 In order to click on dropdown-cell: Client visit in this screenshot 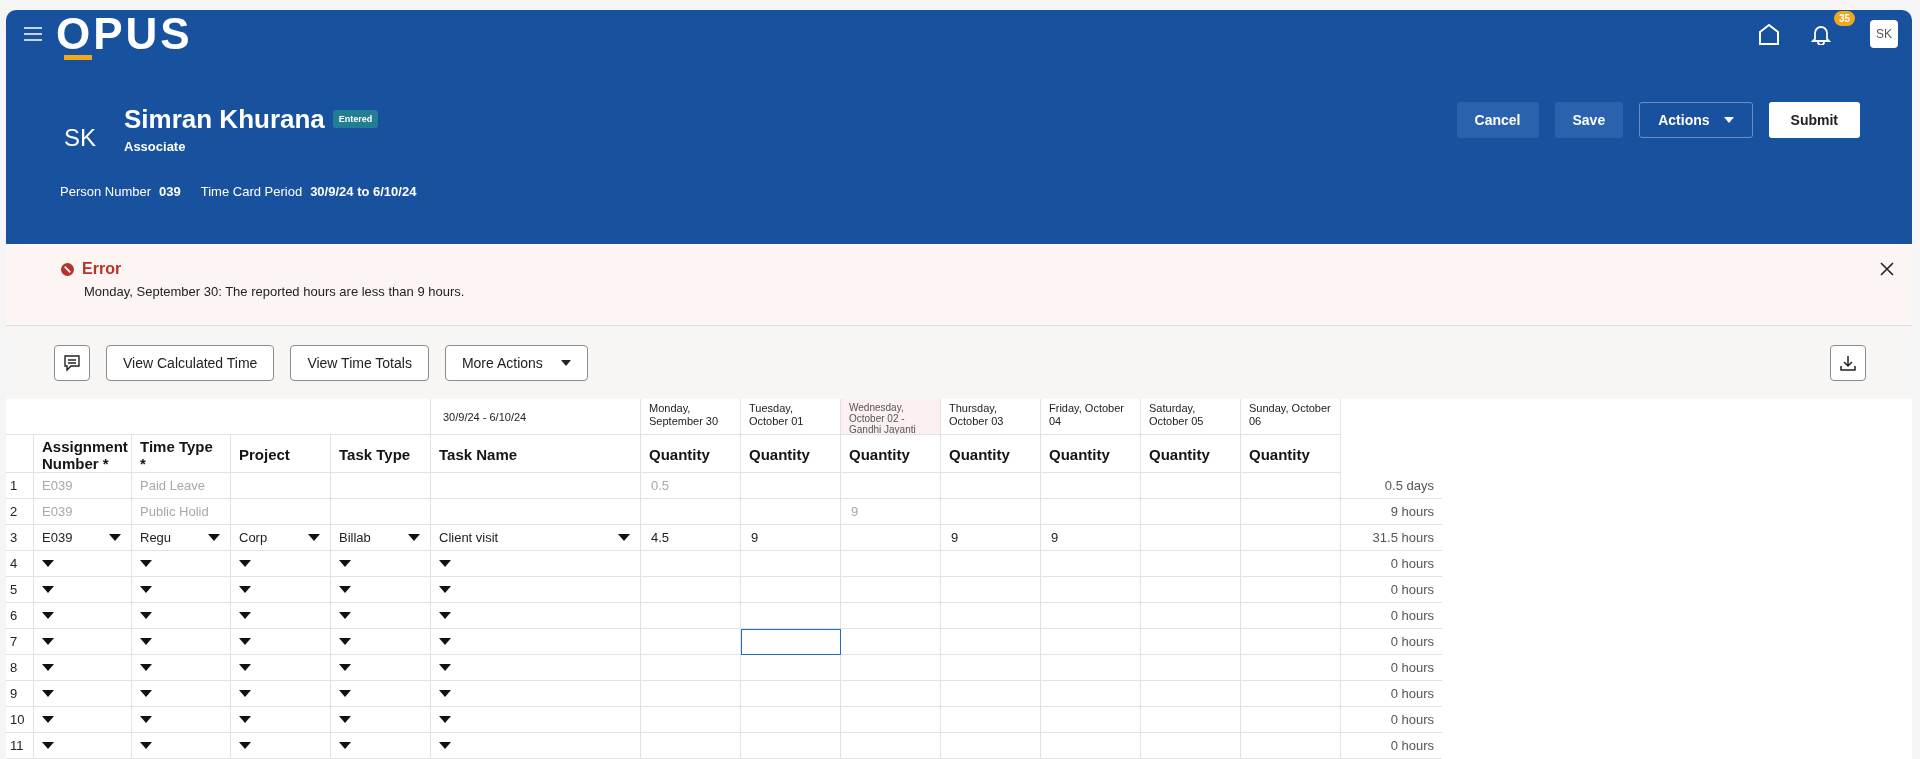, I will do `click(536, 538)`.